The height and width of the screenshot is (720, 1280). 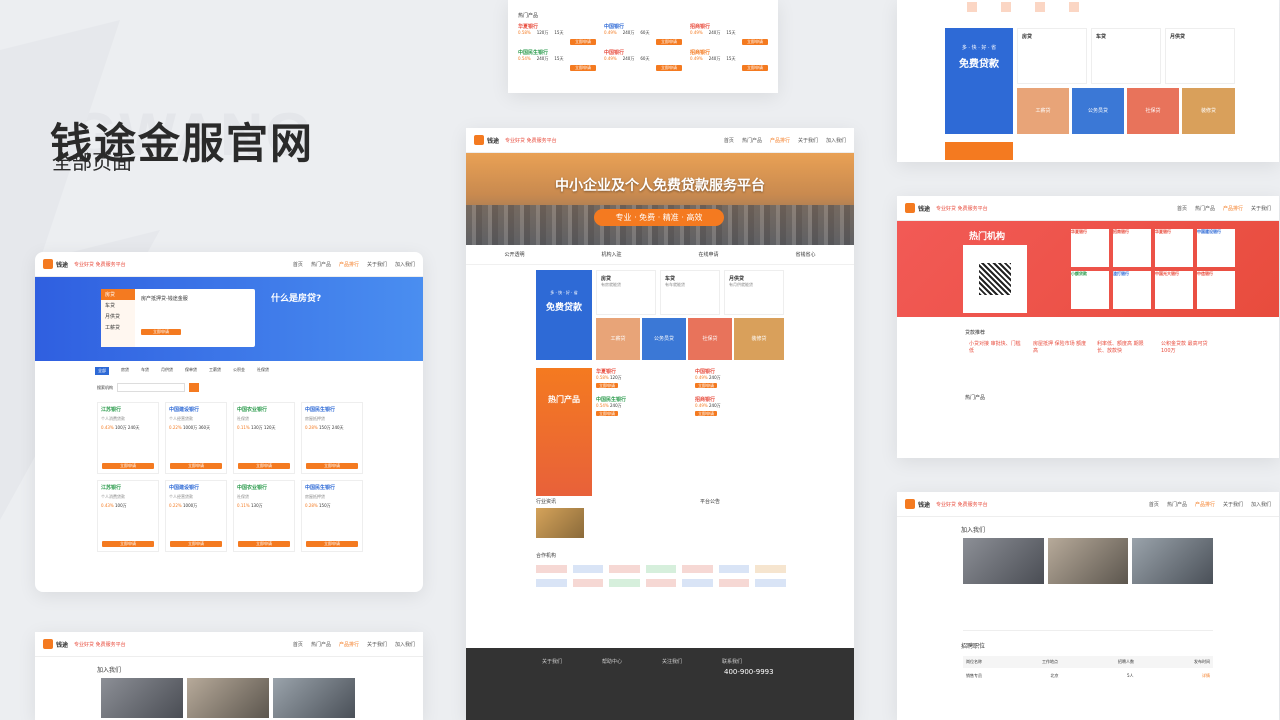 What do you see at coordinates (754, 292) in the screenshot?
I see `loan-type-monthly: 月供贷 有月供就能贷` at bounding box center [754, 292].